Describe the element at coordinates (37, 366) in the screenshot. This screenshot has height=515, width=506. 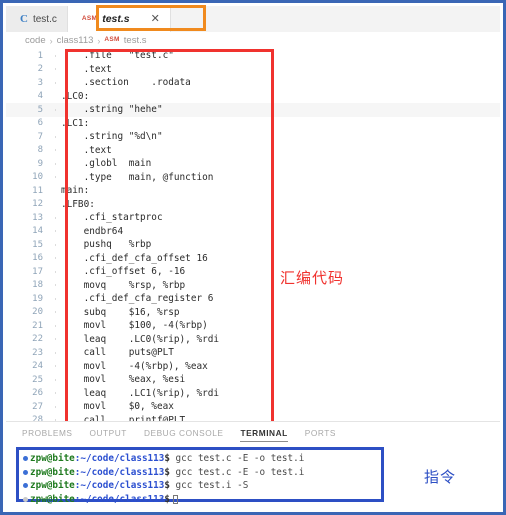
I see `line-number: 24` at that location.